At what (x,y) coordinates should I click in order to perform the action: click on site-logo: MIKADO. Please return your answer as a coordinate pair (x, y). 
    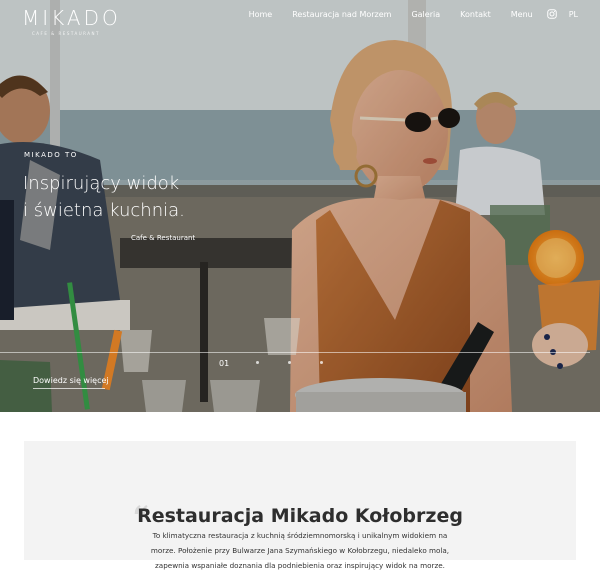
    Looking at the image, I should click on (71, 18).